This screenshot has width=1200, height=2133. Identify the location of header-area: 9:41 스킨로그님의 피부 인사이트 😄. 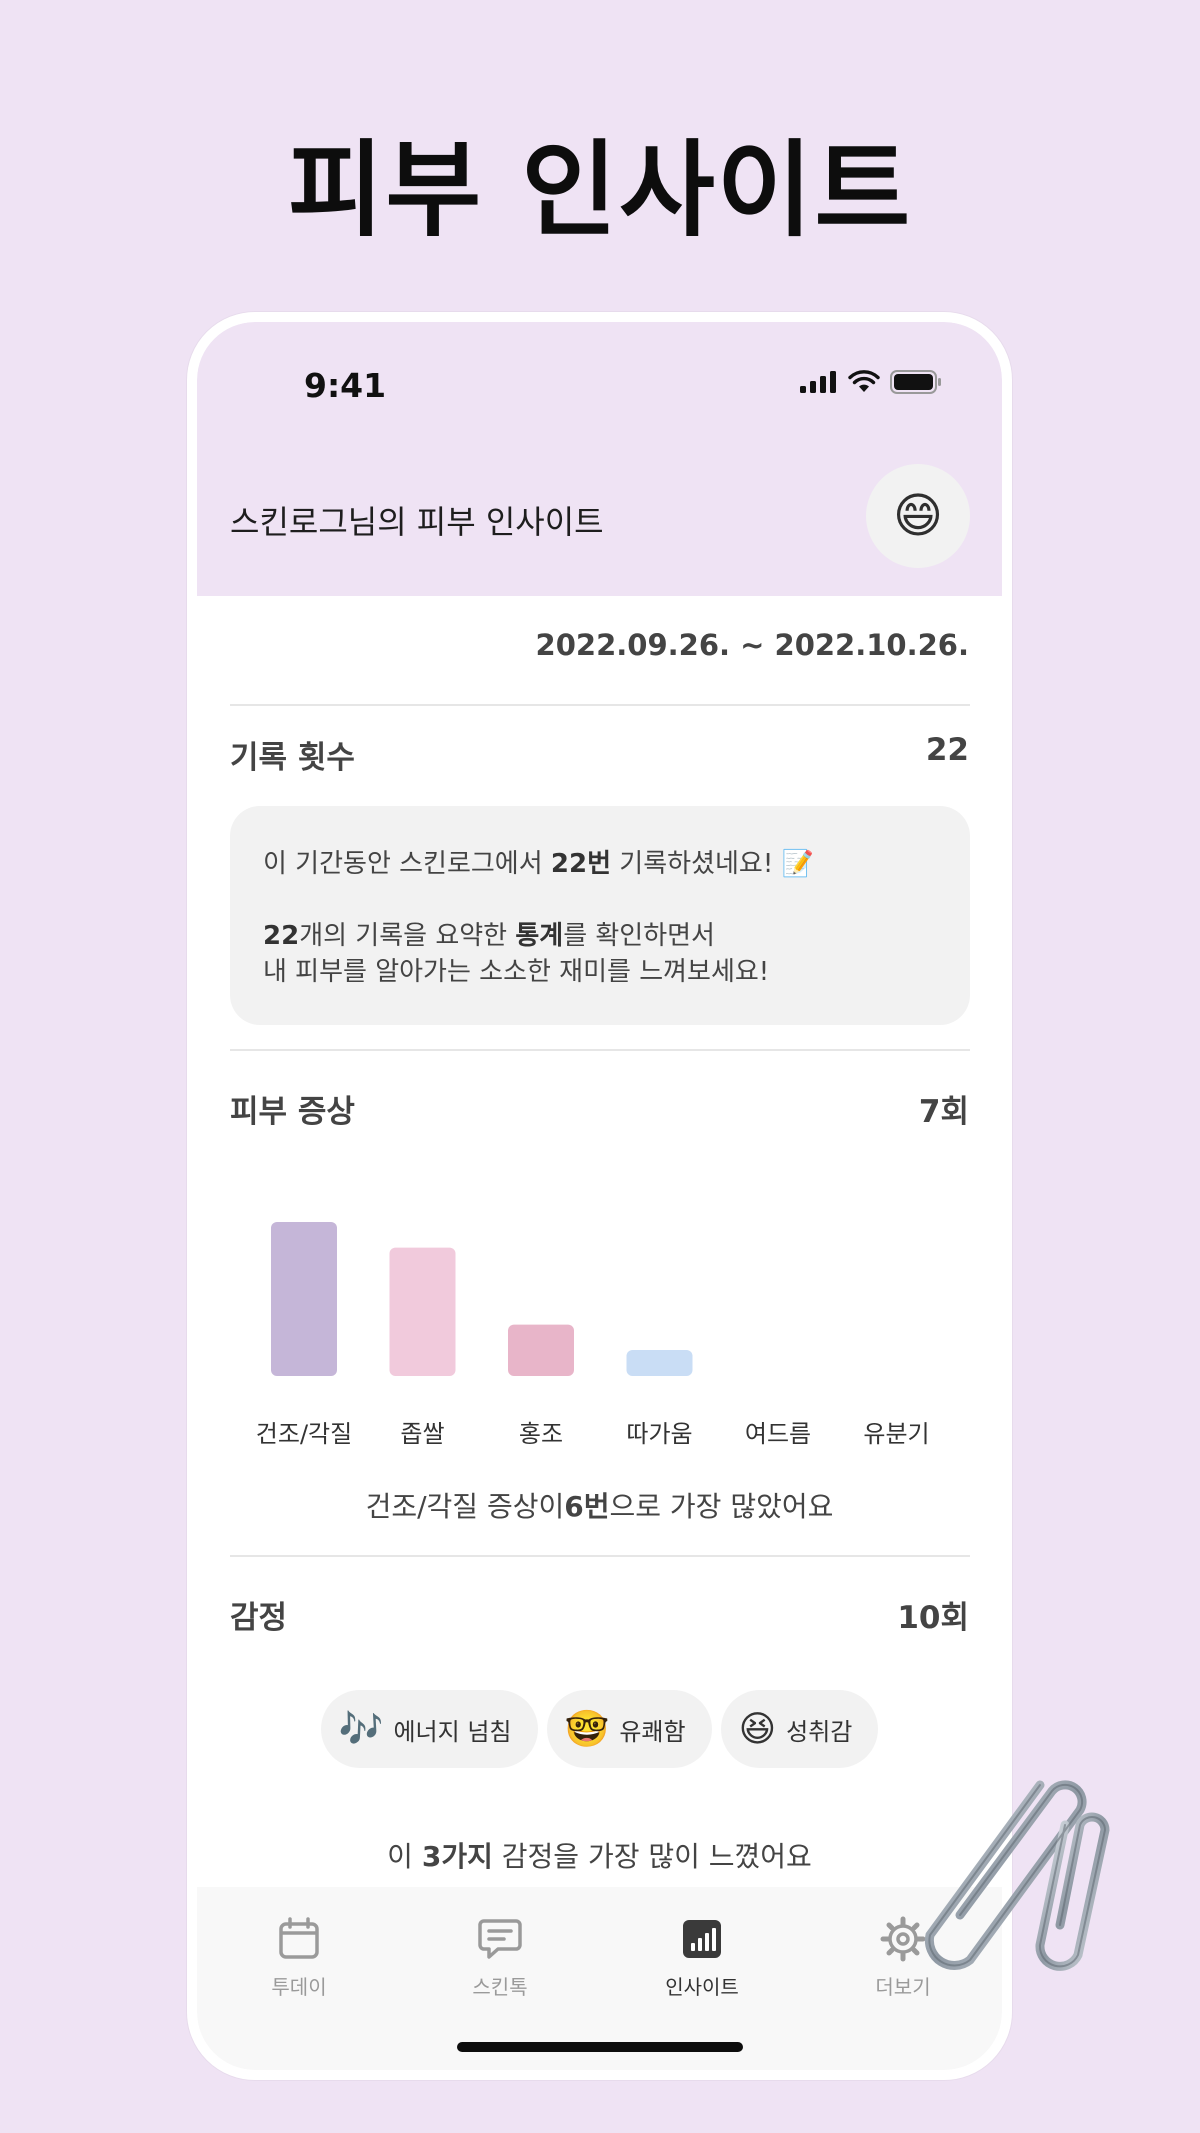
(599, 459).